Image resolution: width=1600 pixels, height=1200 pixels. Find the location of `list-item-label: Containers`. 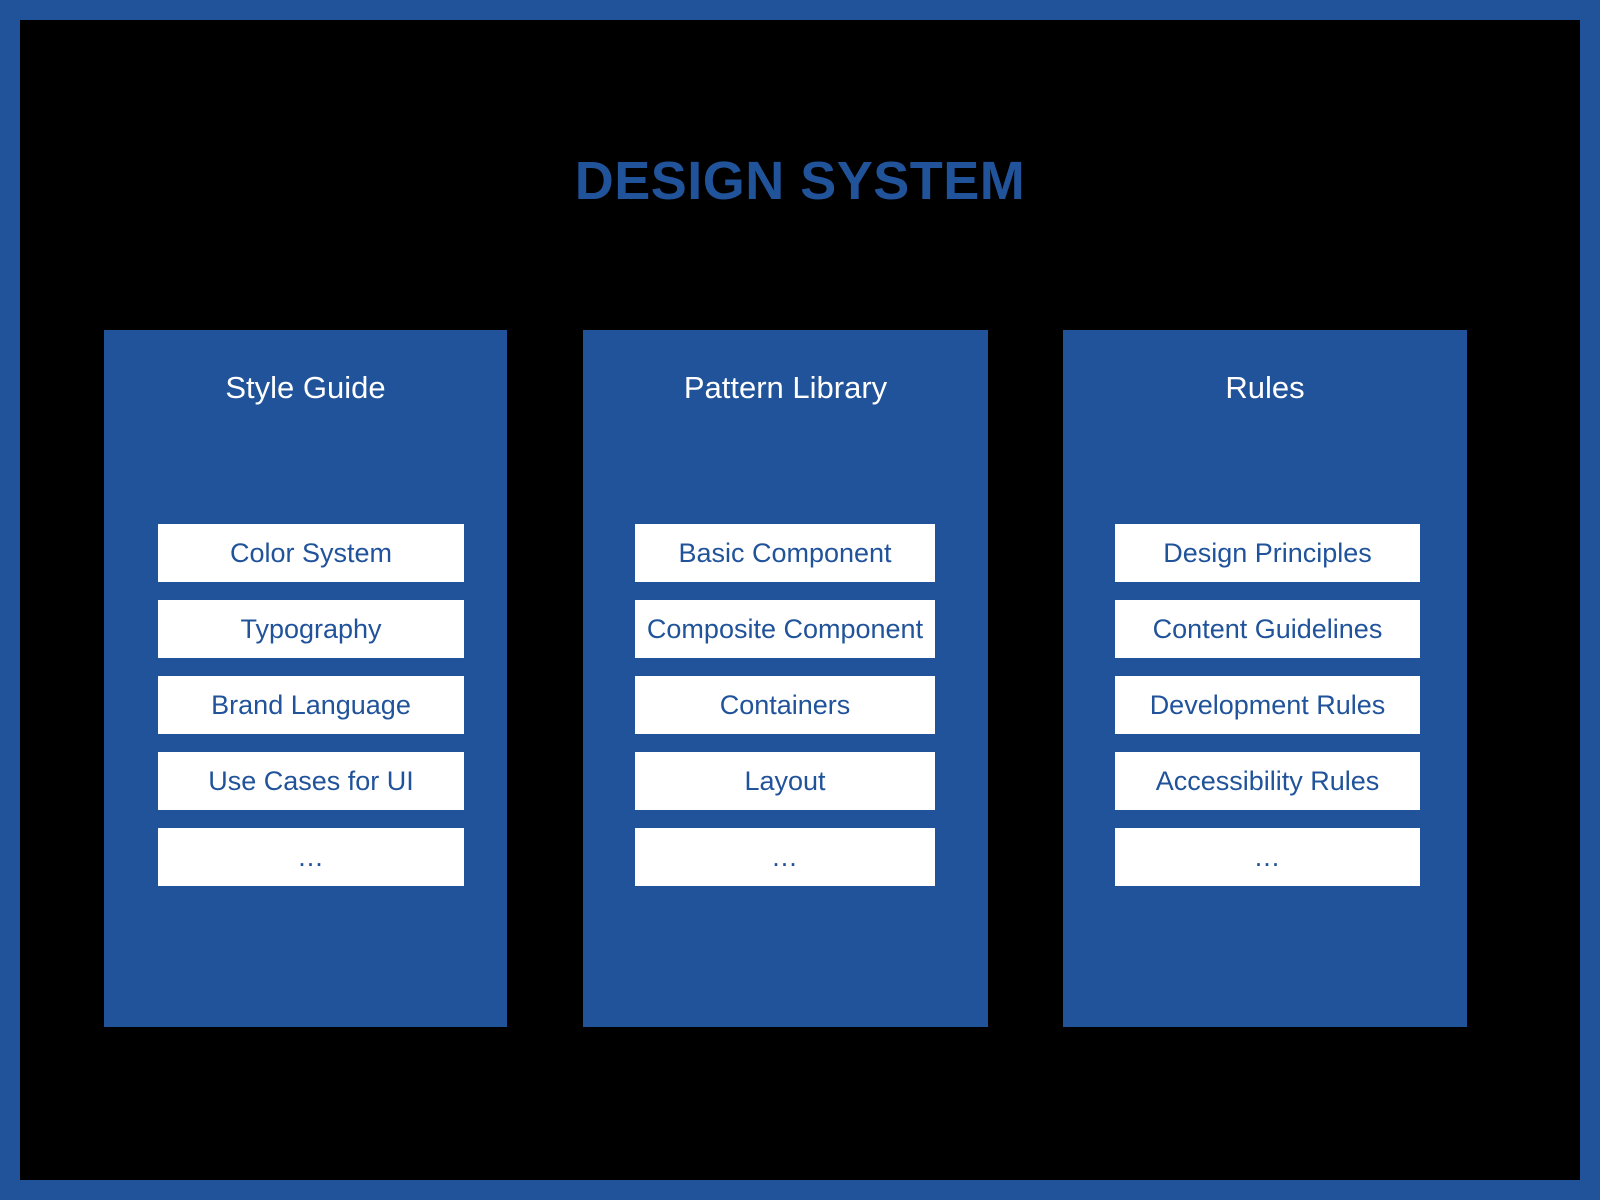

list-item-label: Containers is located at coordinates (785, 705).